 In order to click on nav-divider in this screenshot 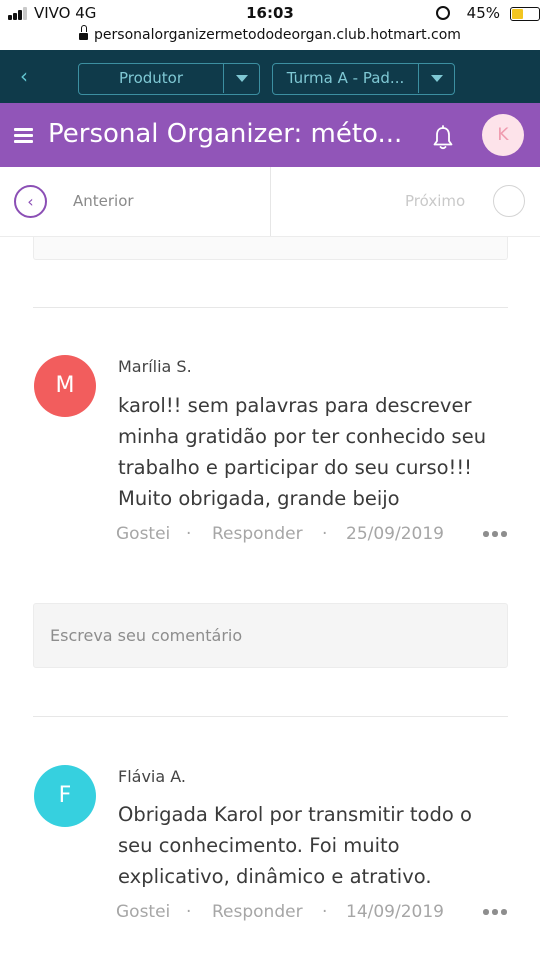, I will do `click(270, 201)`.